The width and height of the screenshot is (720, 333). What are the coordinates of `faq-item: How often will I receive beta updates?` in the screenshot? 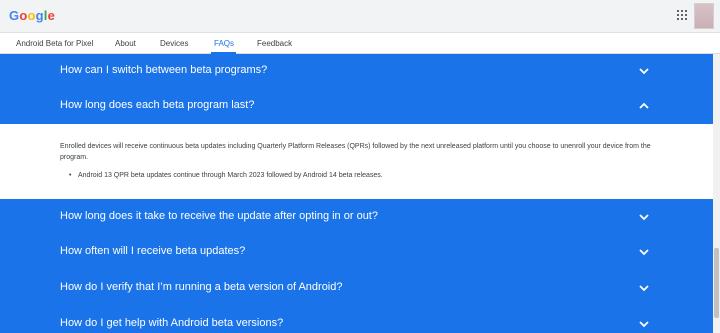 It's located at (356, 252).